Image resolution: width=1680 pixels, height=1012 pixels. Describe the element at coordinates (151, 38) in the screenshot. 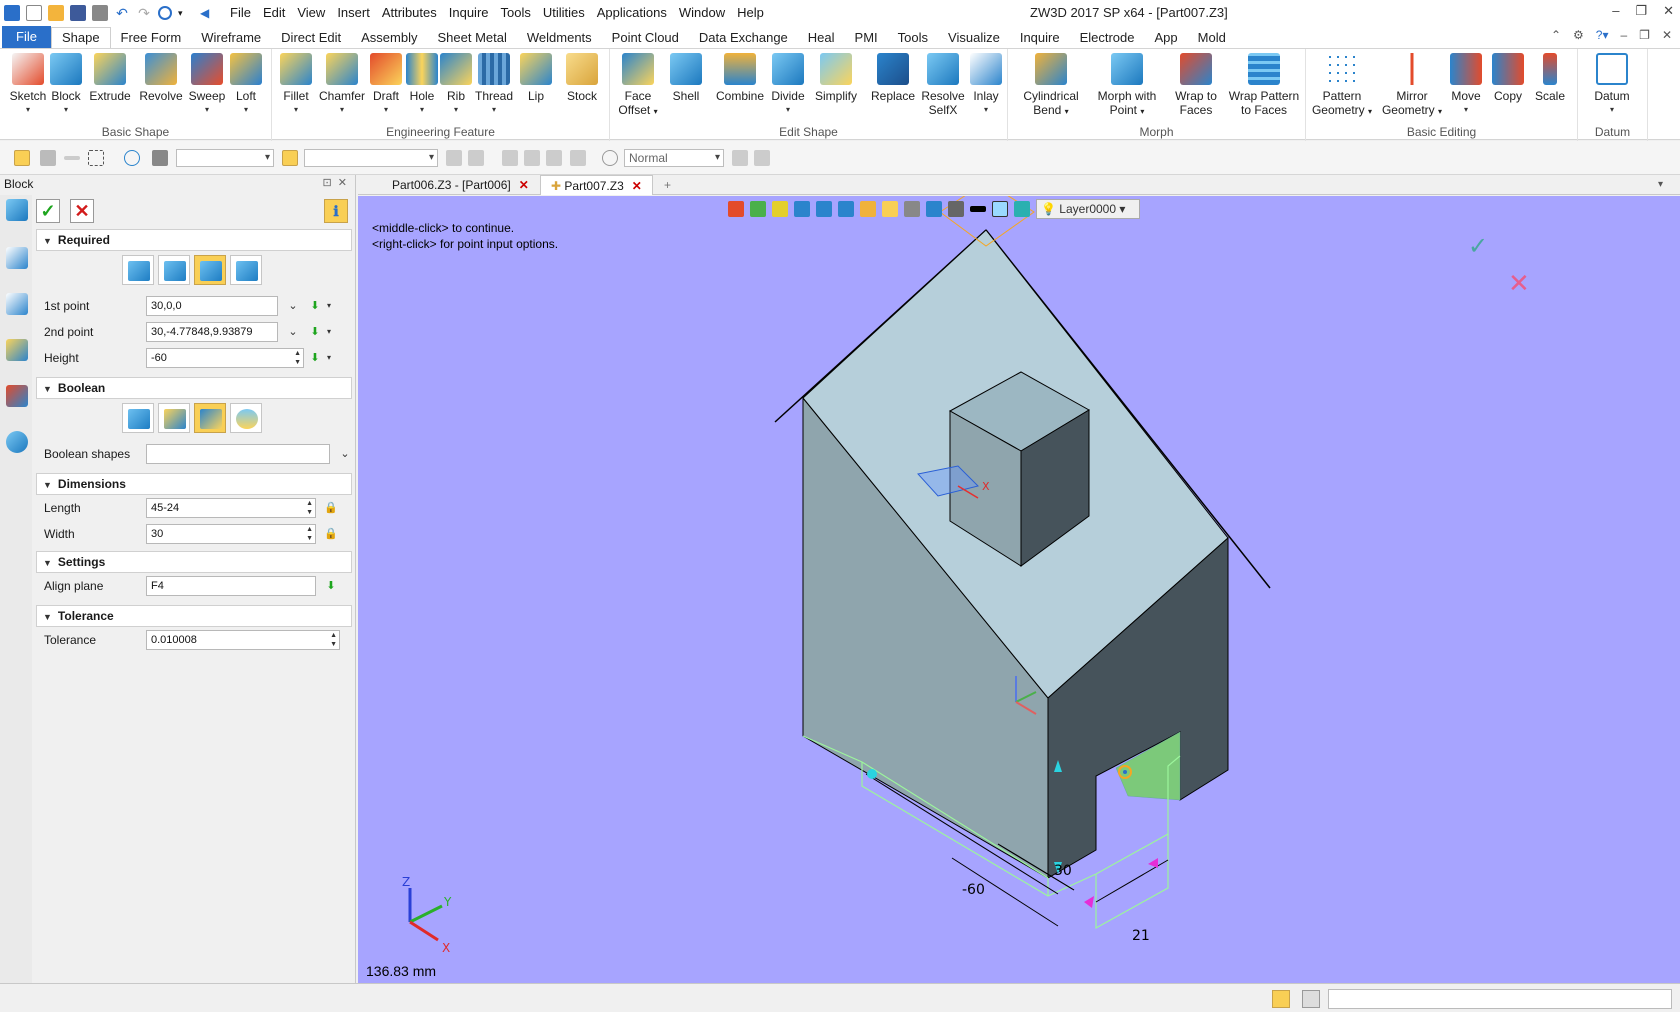

I see `tab-free-form: Free Form` at that location.